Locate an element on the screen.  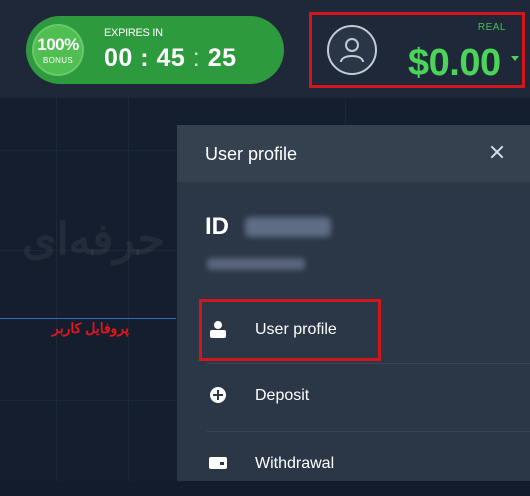
timer-minutes: 45 is located at coordinates (171, 58).